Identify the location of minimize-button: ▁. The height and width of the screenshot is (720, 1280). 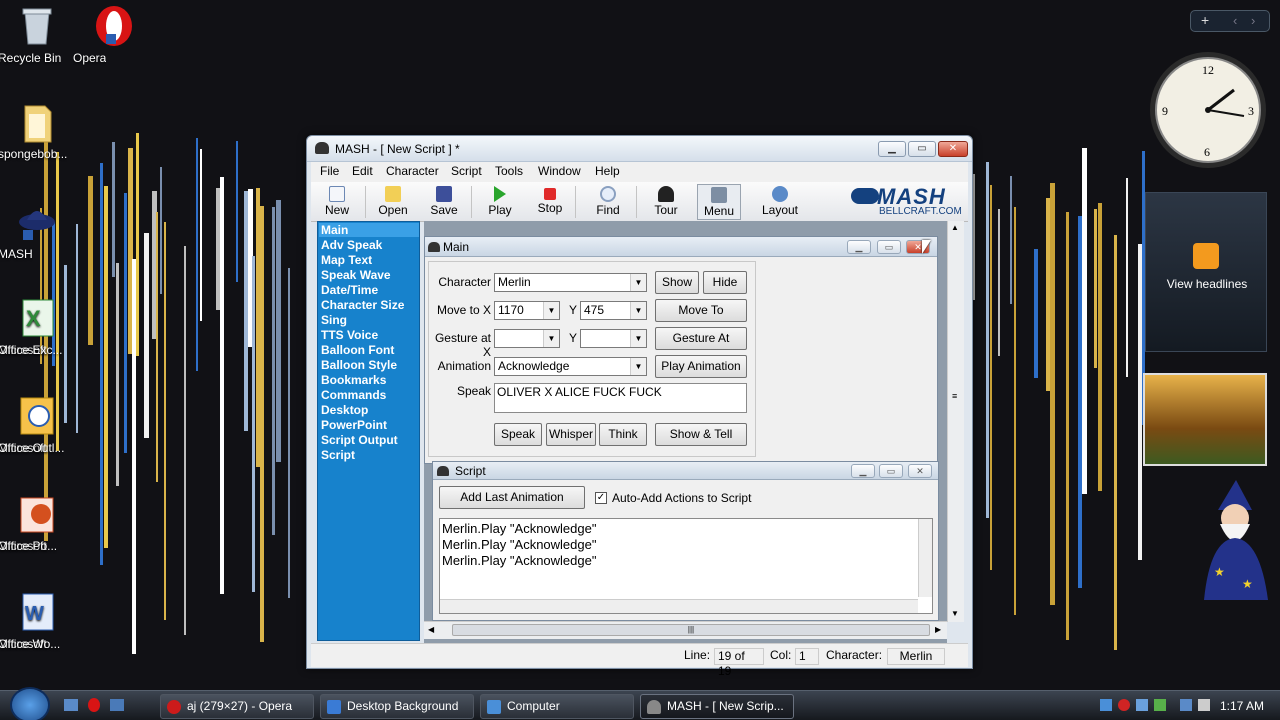
(892, 149).